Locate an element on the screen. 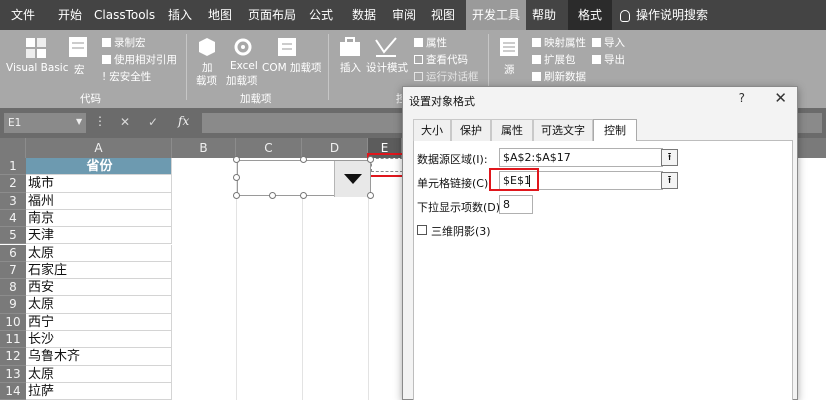  group-separator is located at coordinates (328, 67).